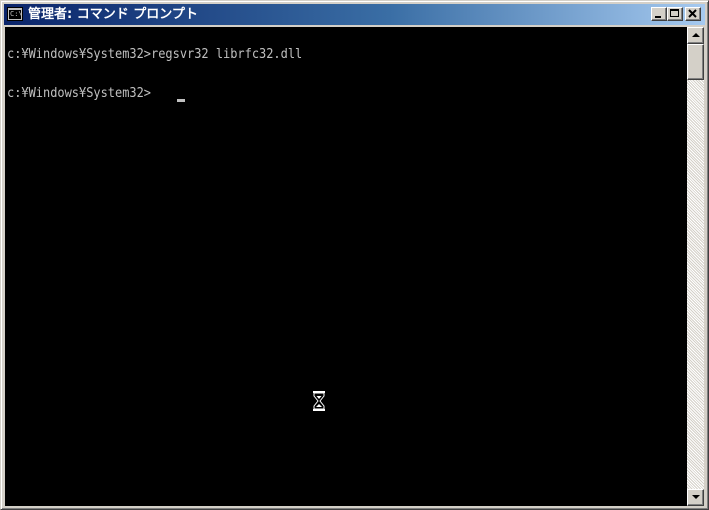 The width and height of the screenshot is (709, 510). I want to click on maximize-icon, so click(674, 13).